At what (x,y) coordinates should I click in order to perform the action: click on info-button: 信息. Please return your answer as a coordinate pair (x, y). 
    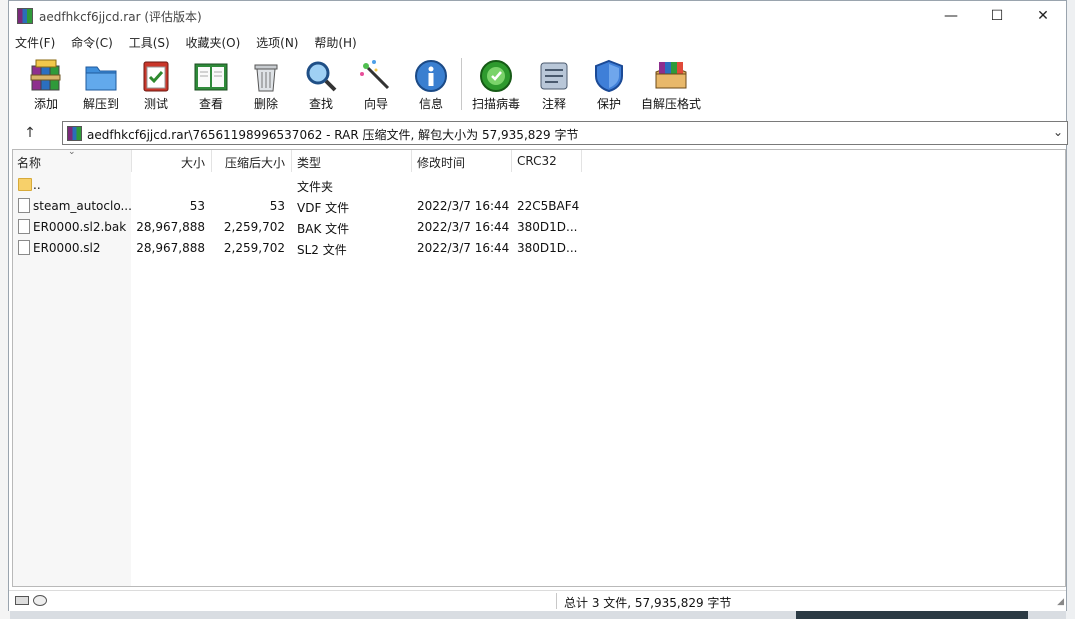
    Looking at the image, I should click on (431, 84).